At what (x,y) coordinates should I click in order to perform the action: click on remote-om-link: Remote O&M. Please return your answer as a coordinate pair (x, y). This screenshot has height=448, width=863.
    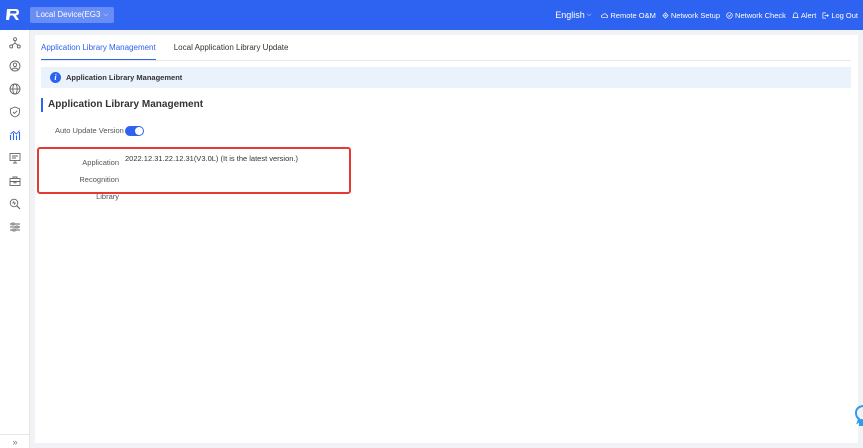
    Looking at the image, I should click on (628, 15).